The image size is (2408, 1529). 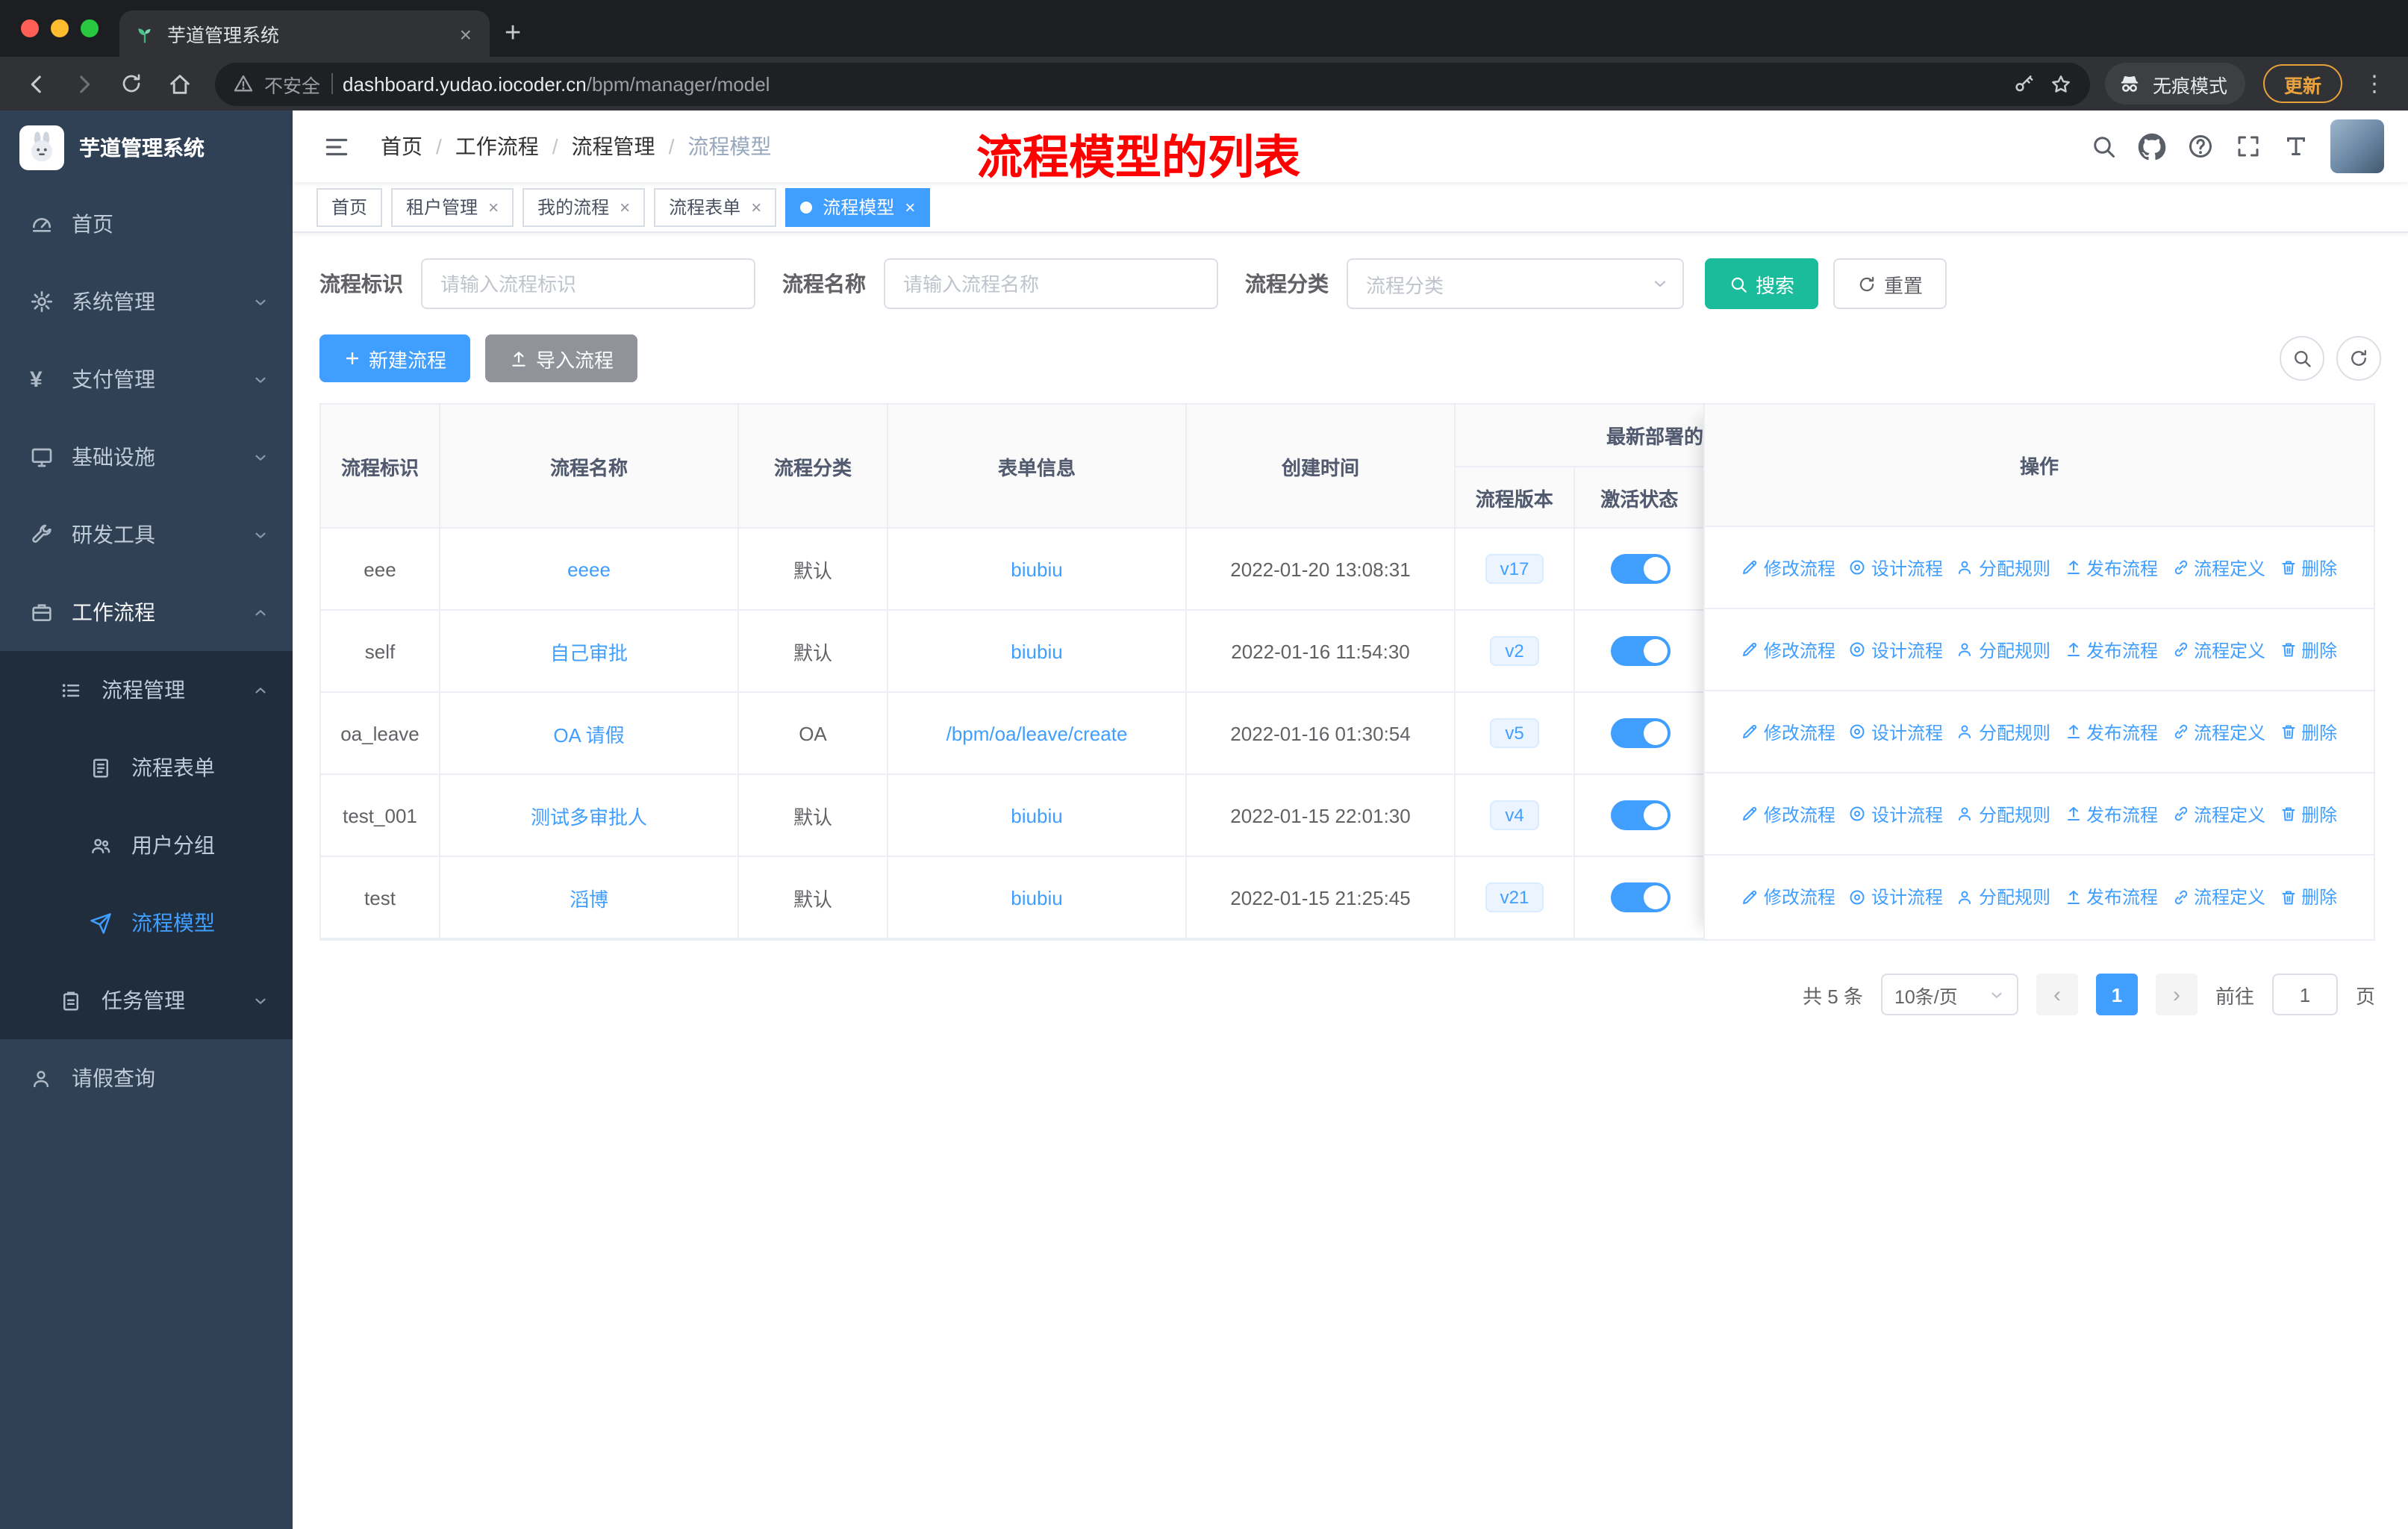 I want to click on browser-tab: 芋道管理系统 ×, so click(x=304, y=33).